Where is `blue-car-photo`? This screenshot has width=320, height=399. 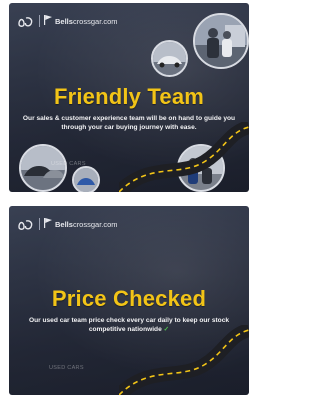 blue-car-photo is located at coordinates (86, 179).